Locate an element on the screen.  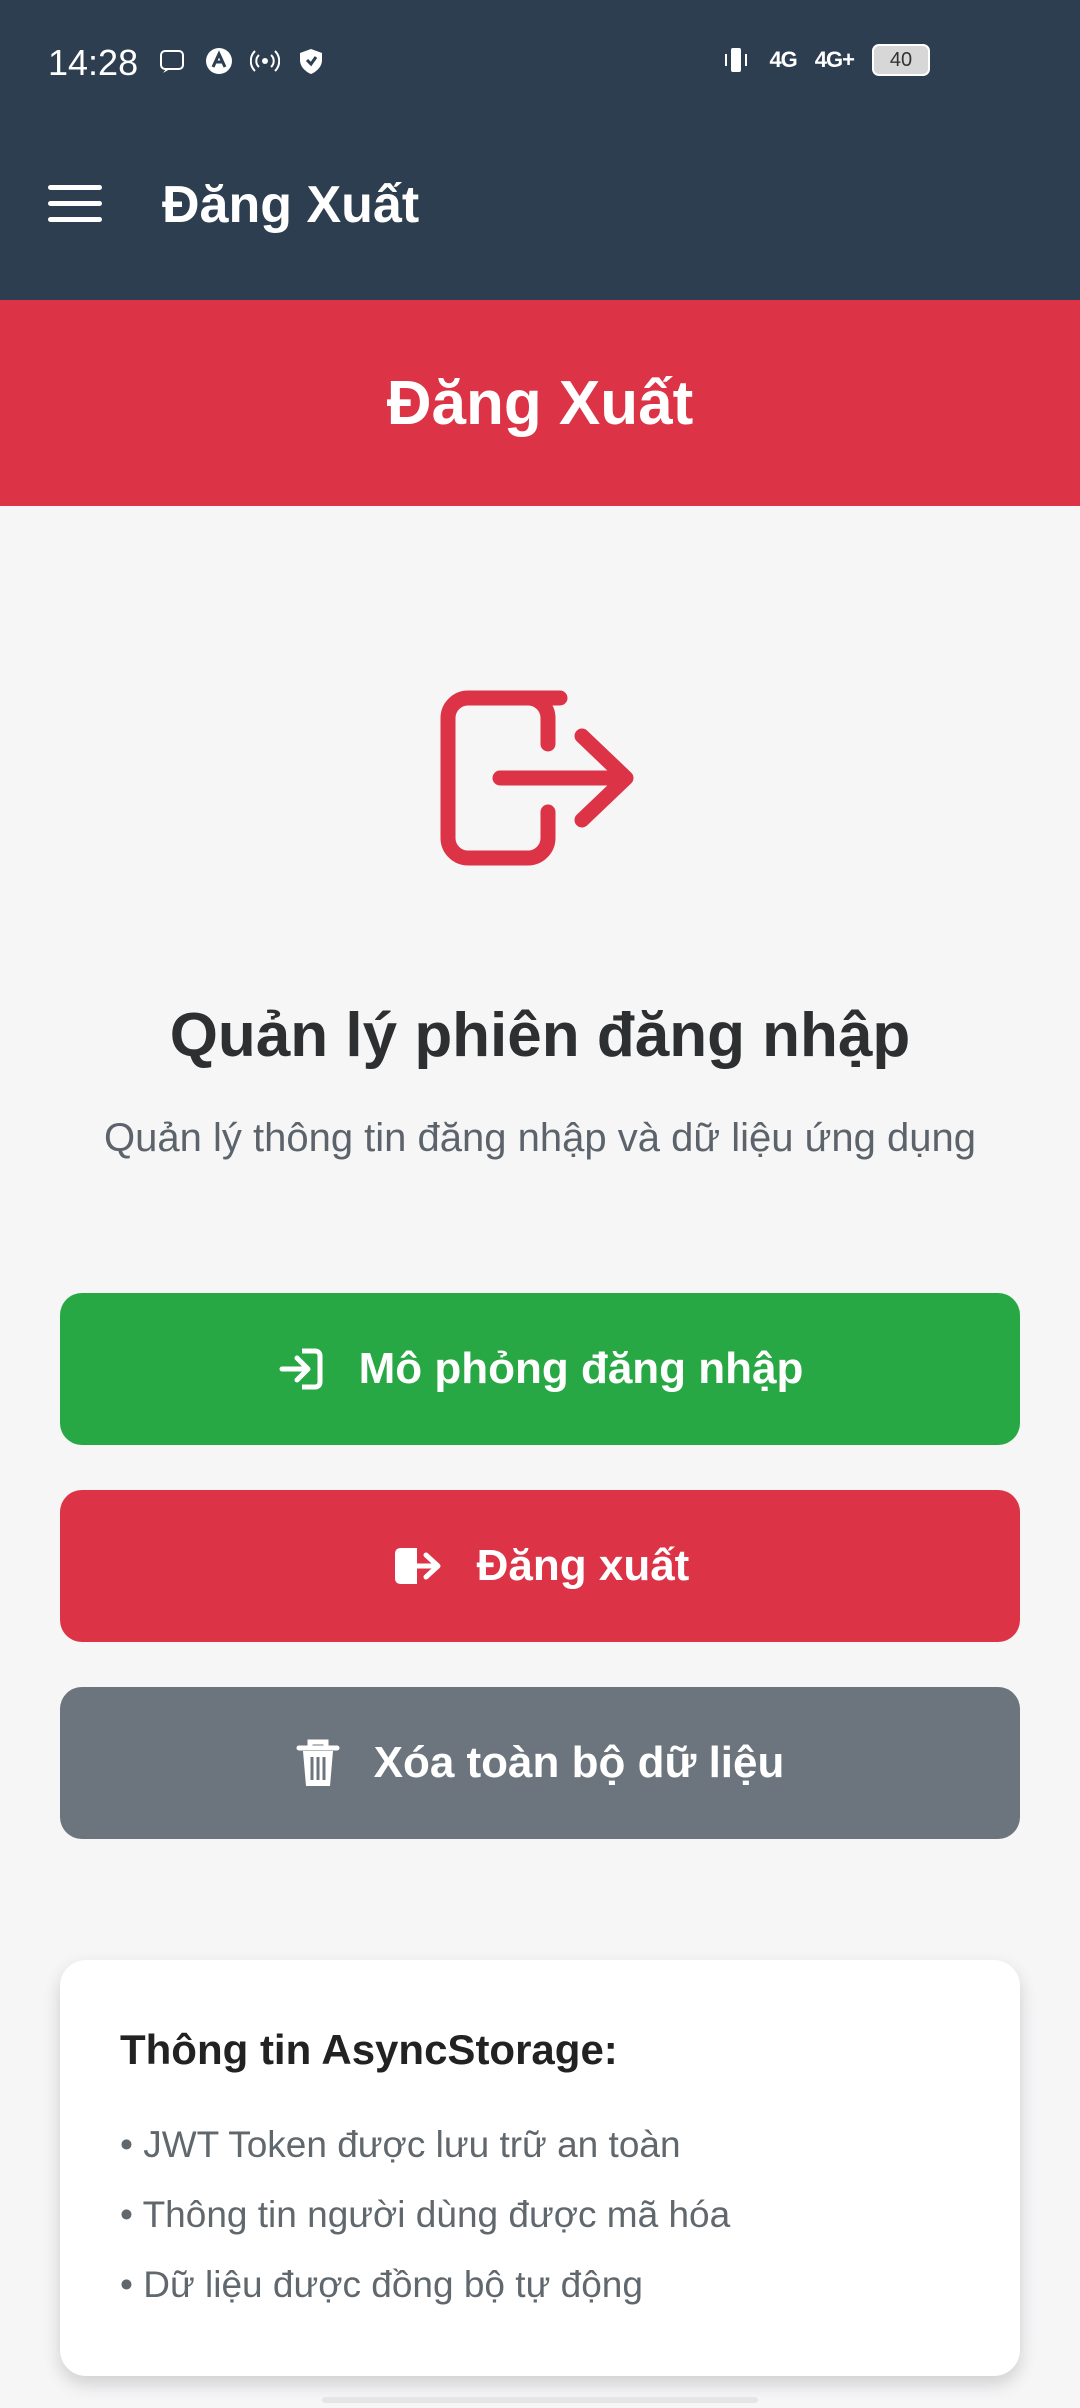
shield-icon is located at coordinates (311, 61).